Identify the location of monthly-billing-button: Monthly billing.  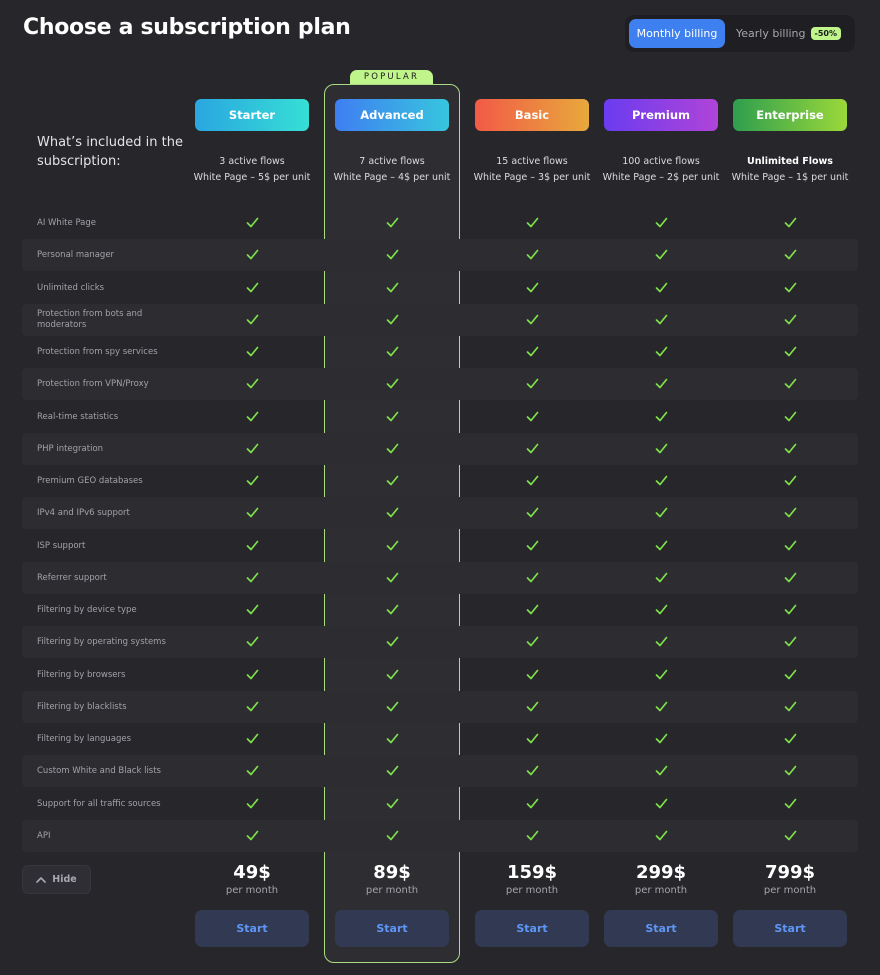
(677, 33).